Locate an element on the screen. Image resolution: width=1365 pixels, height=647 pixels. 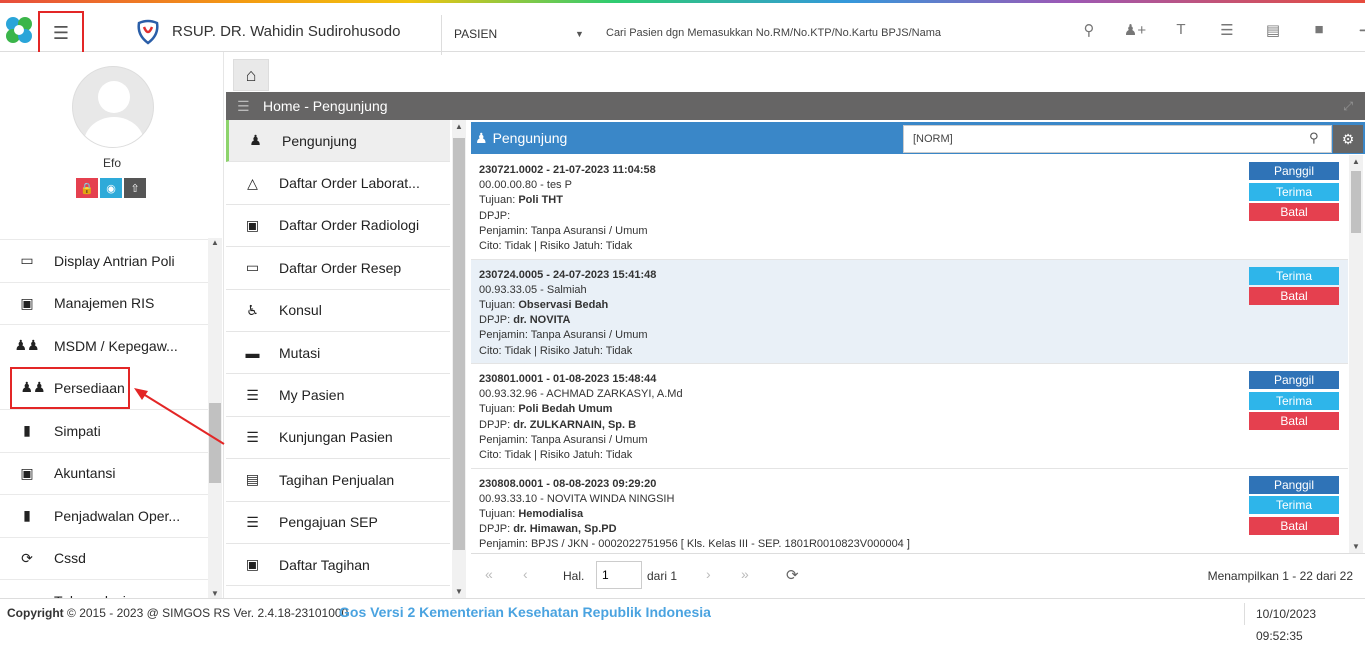
logout-icon: ➜ is located at coordinates (1353, 30).